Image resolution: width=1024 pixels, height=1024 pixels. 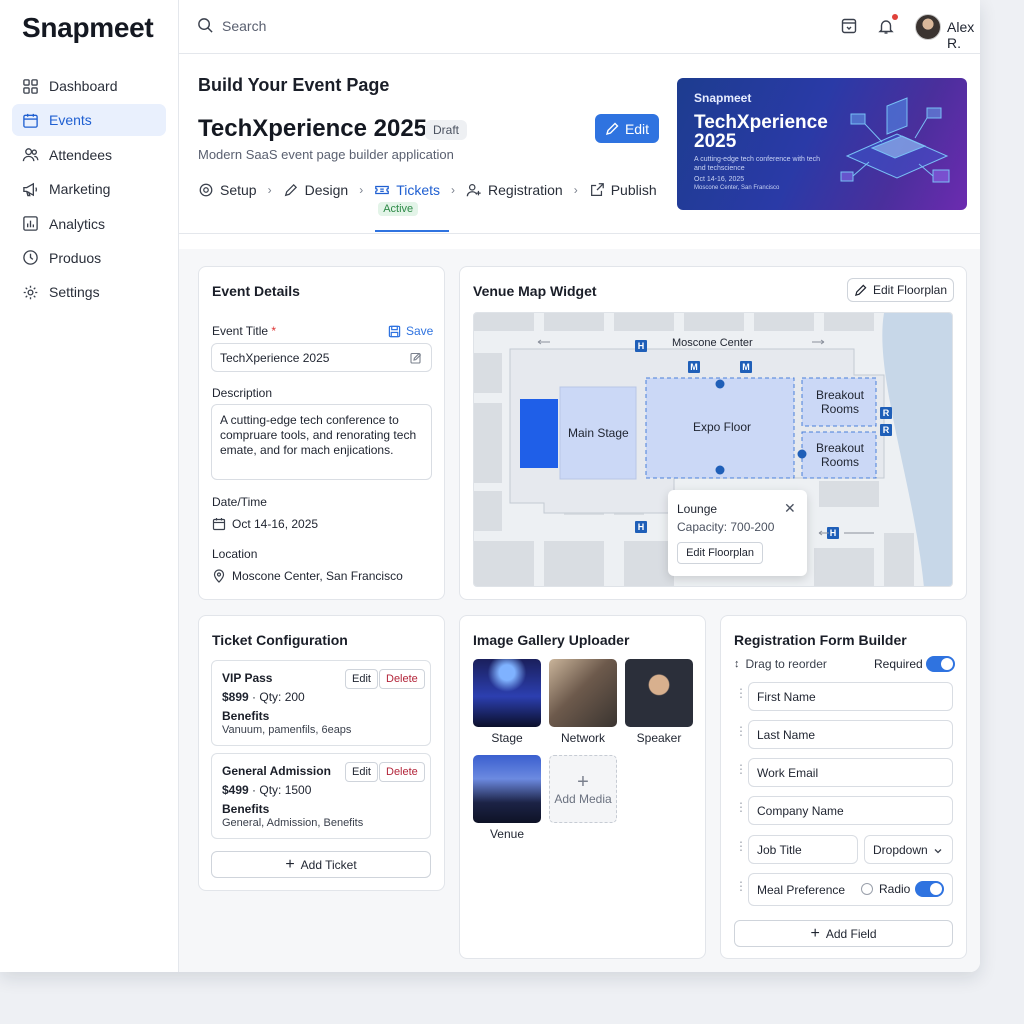 I want to click on popup-title: Lounge, so click(x=697, y=509).